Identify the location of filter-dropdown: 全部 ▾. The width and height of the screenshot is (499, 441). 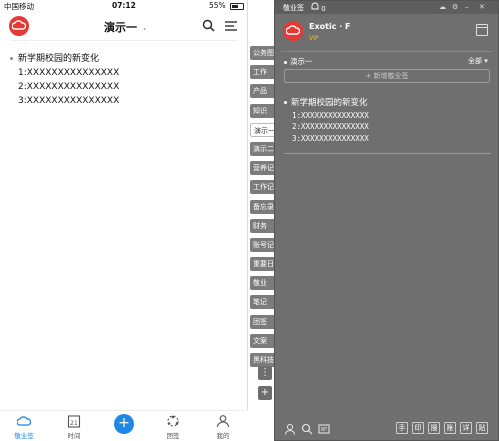
(478, 61).